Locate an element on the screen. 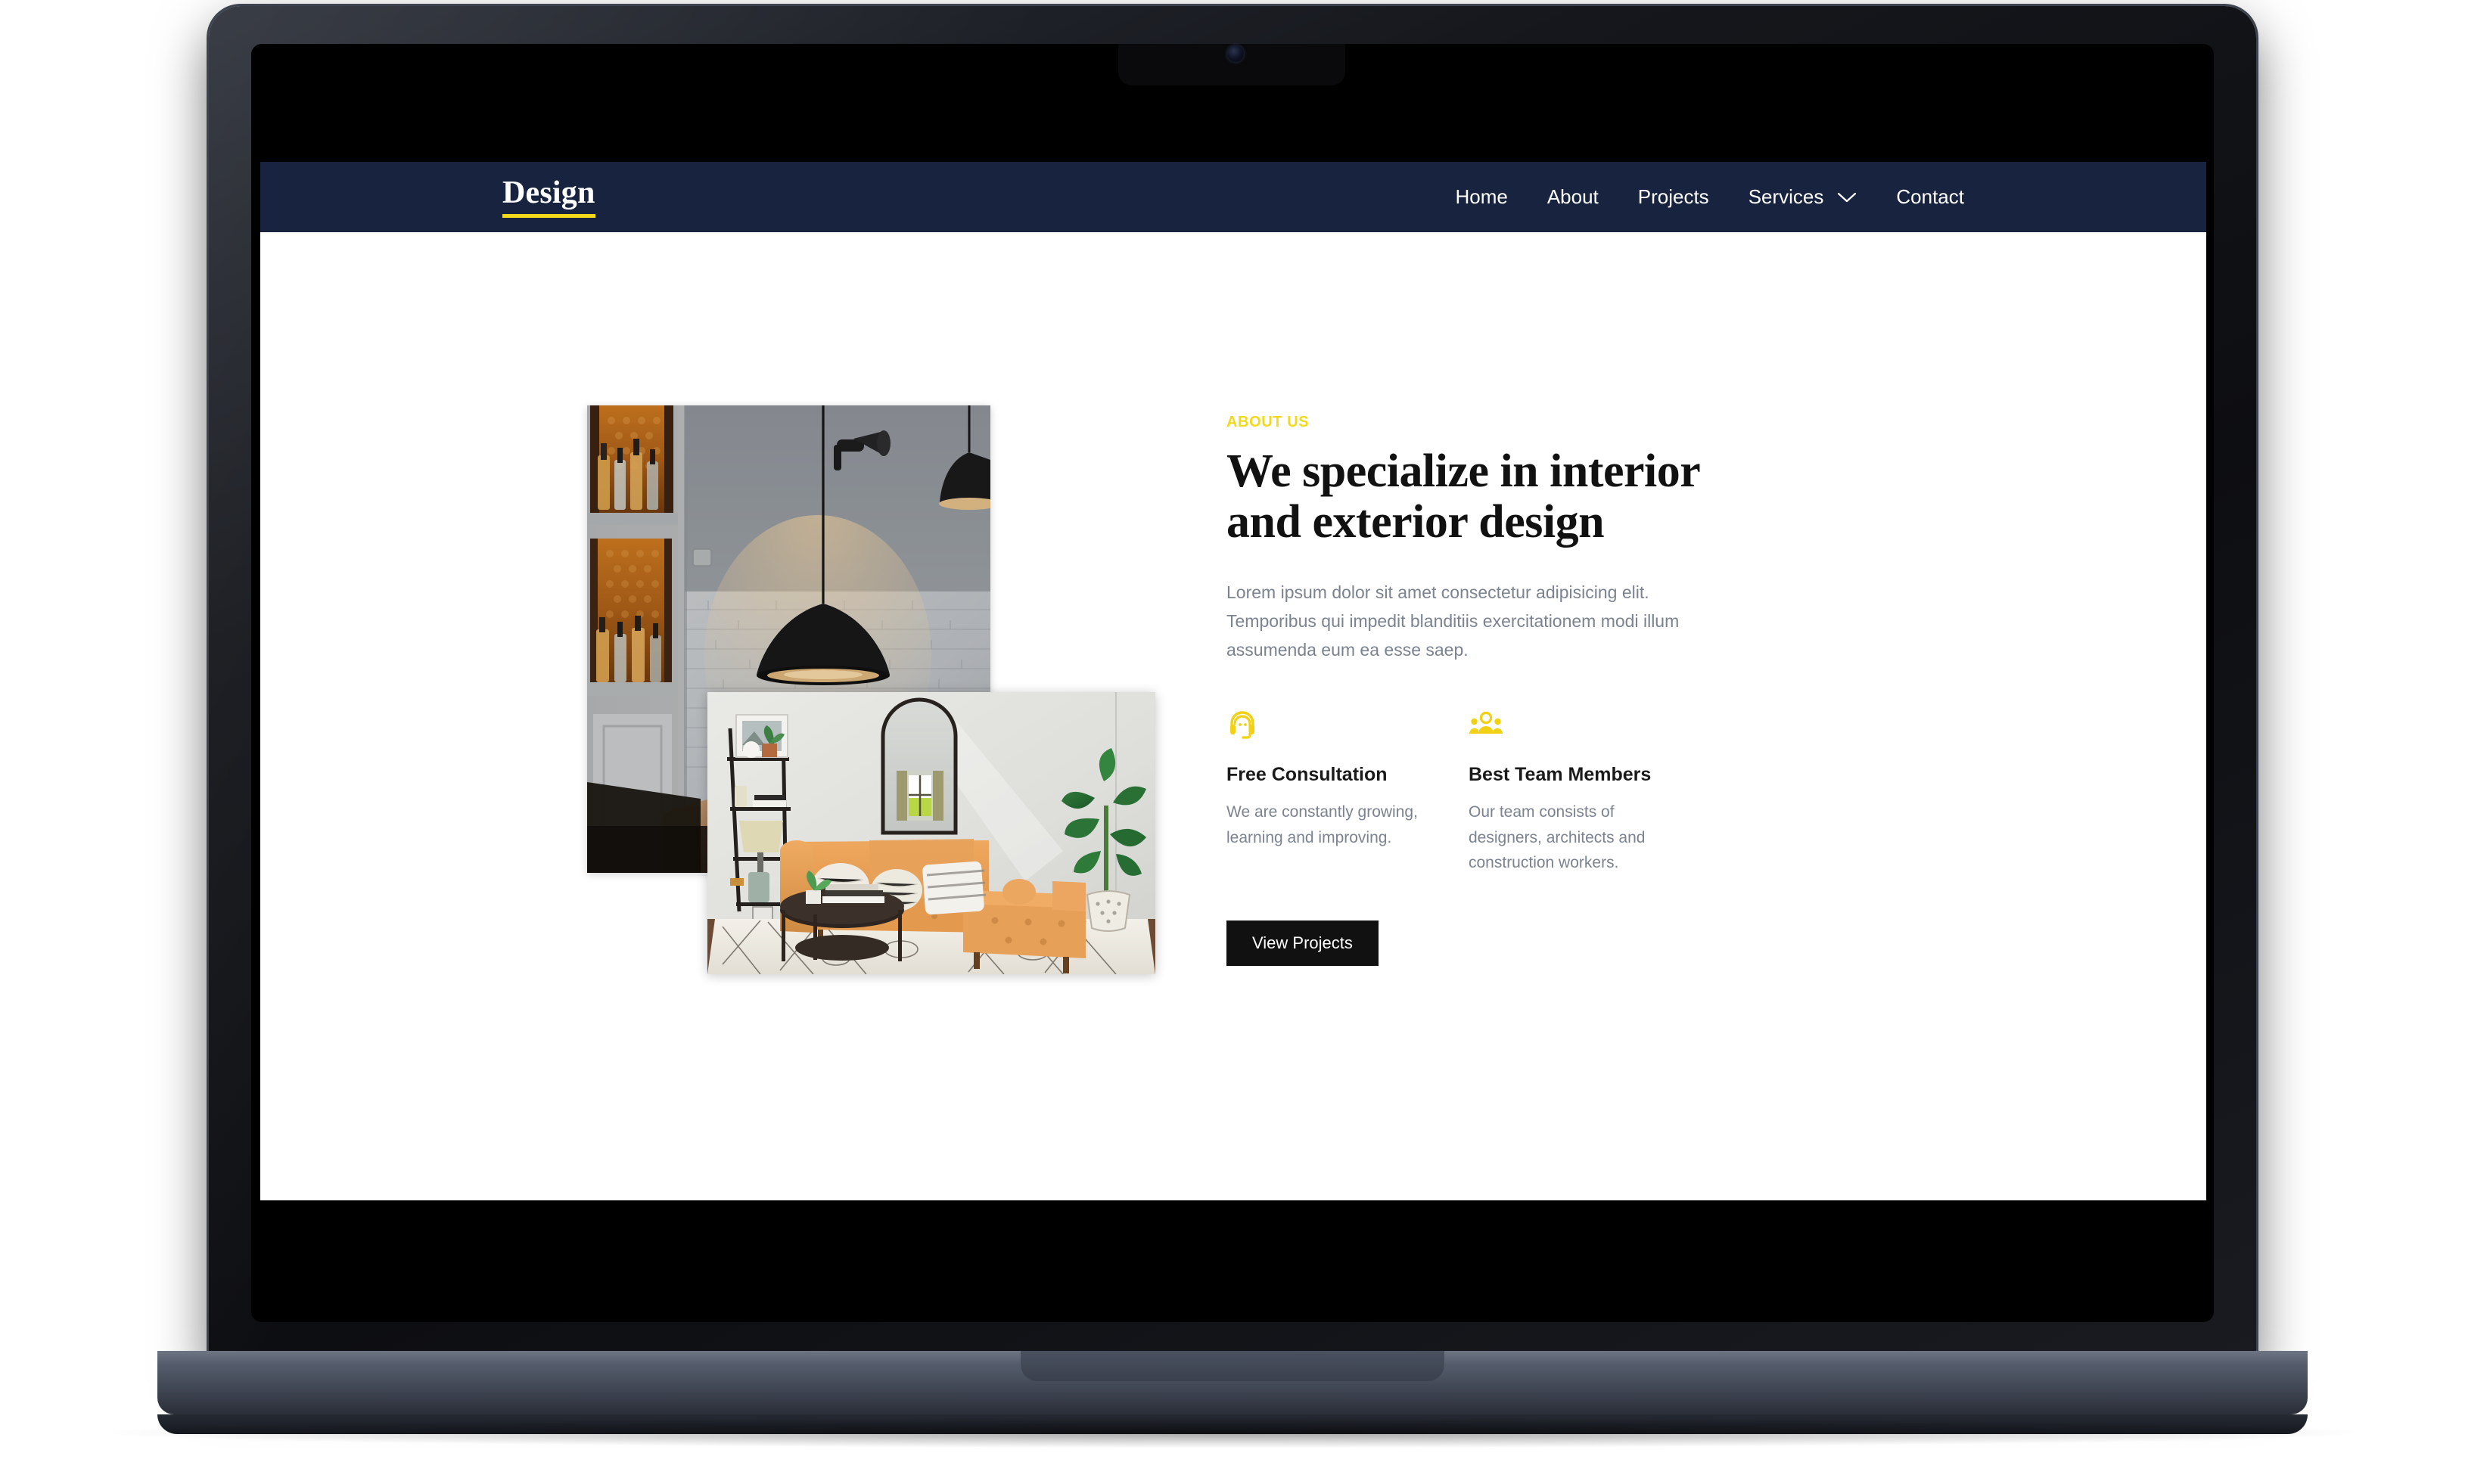 This screenshot has height=1484, width=2465. laptop-base is located at coordinates (1232, 1392).